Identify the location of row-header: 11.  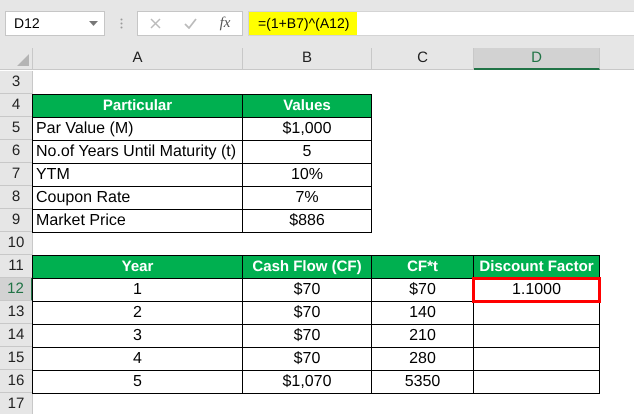
(16, 266).